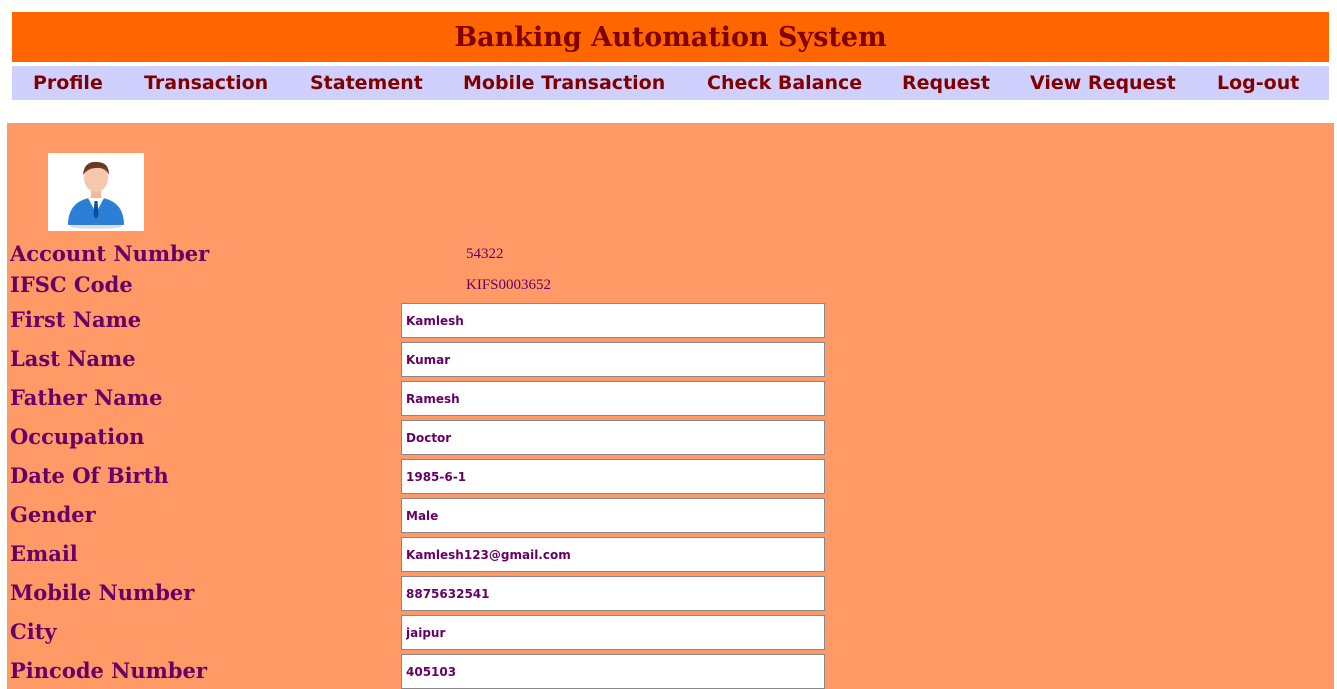 This screenshot has height=689, width=1337. What do you see at coordinates (613, 476) in the screenshot?
I see `date-of-birth-field` at bounding box center [613, 476].